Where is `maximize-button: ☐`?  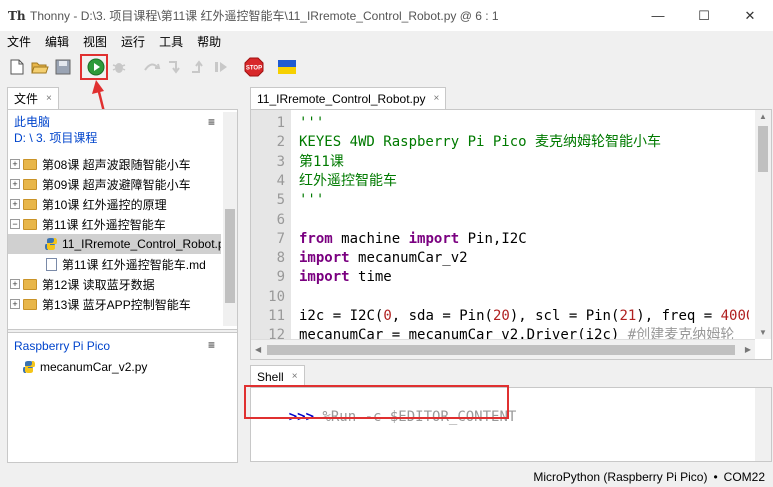
maximize-button: ☐ is located at coordinates (704, 15).